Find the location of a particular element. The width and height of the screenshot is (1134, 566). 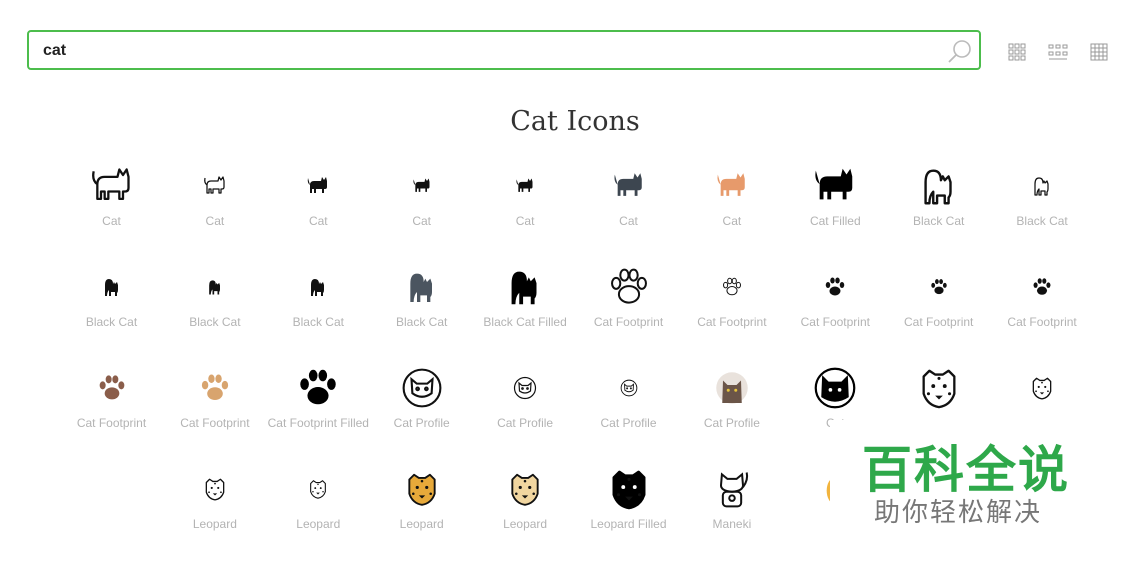

icon-label: Cat Filled is located at coordinates (835, 221).